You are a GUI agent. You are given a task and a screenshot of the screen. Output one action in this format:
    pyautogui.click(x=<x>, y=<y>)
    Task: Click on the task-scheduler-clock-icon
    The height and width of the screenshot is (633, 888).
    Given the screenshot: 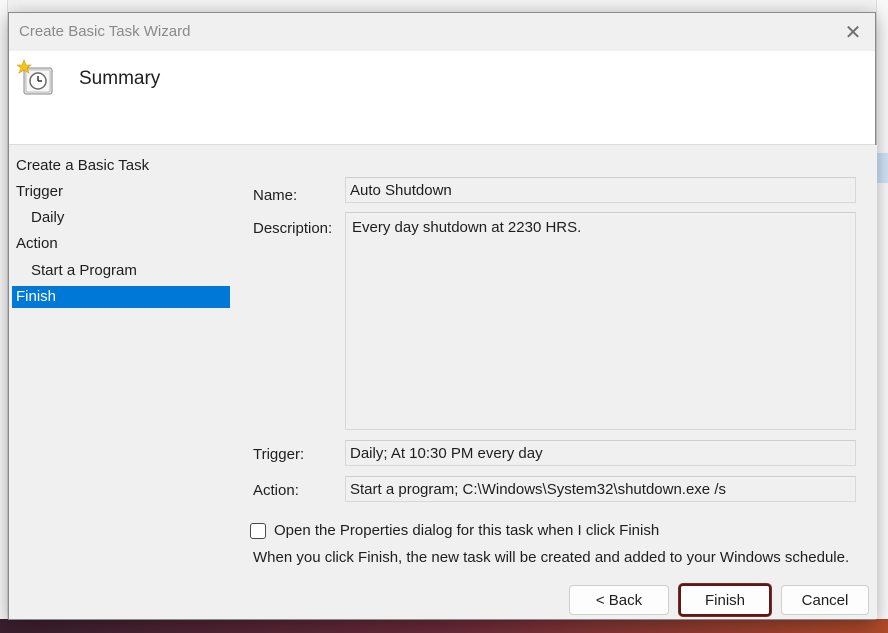 What is the action you would take?
    pyautogui.click(x=35, y=77)
    